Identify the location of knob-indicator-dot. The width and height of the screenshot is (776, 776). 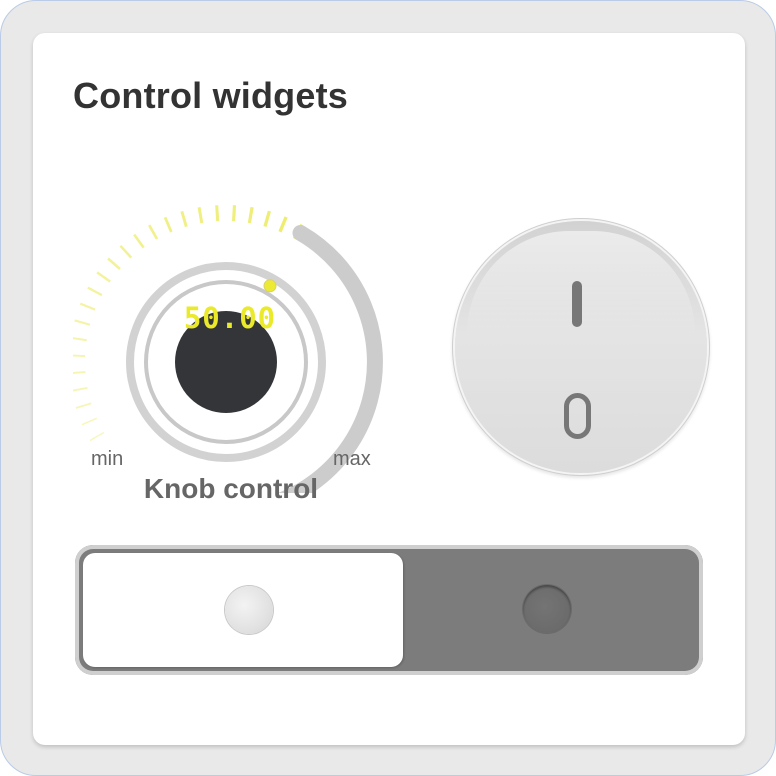
(270, 286).